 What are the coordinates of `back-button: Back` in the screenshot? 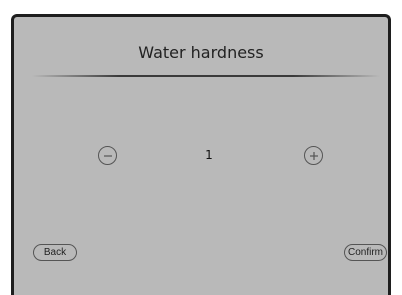 It's located at (55, 252).